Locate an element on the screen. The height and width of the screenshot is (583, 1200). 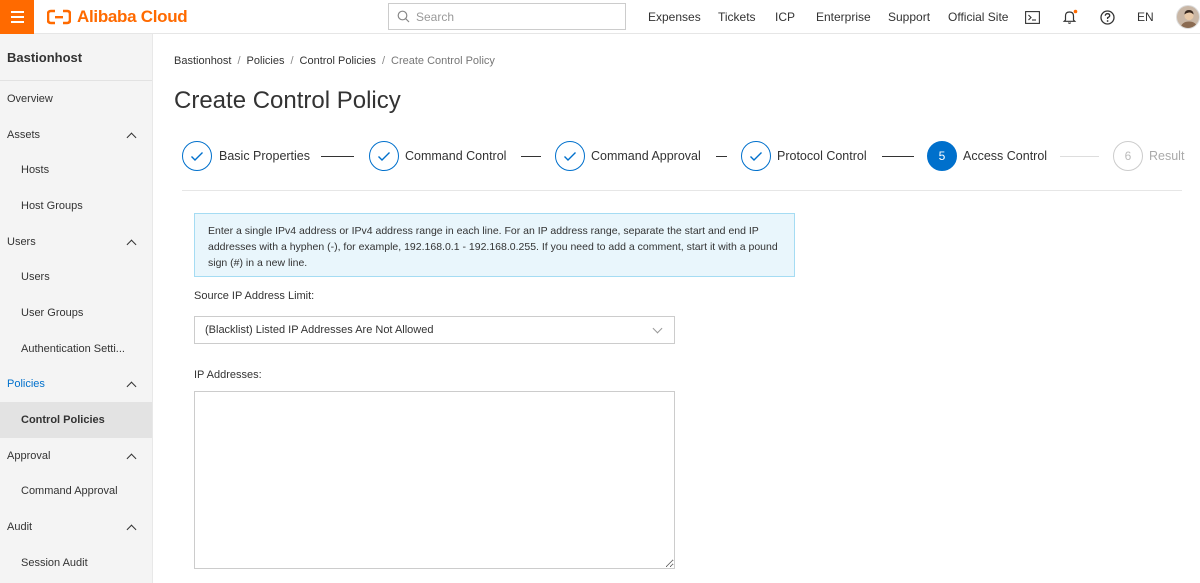
sidebar-item-label: User Groups is located at coordinates (52, 312).